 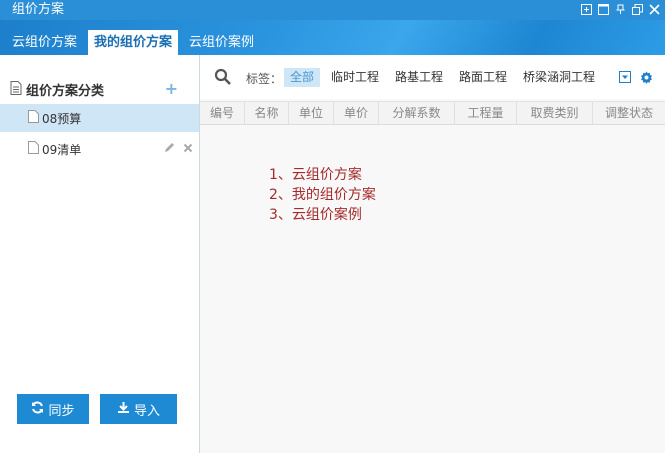 What do you see at coordinates (417, 113) in the screenshot?
I see `column-header: 分解系数` at bounding box center [417, 113].